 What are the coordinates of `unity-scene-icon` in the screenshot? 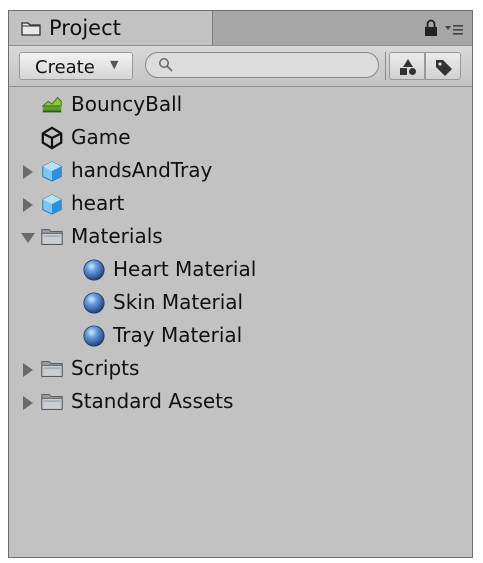 It's located at (52, 138).